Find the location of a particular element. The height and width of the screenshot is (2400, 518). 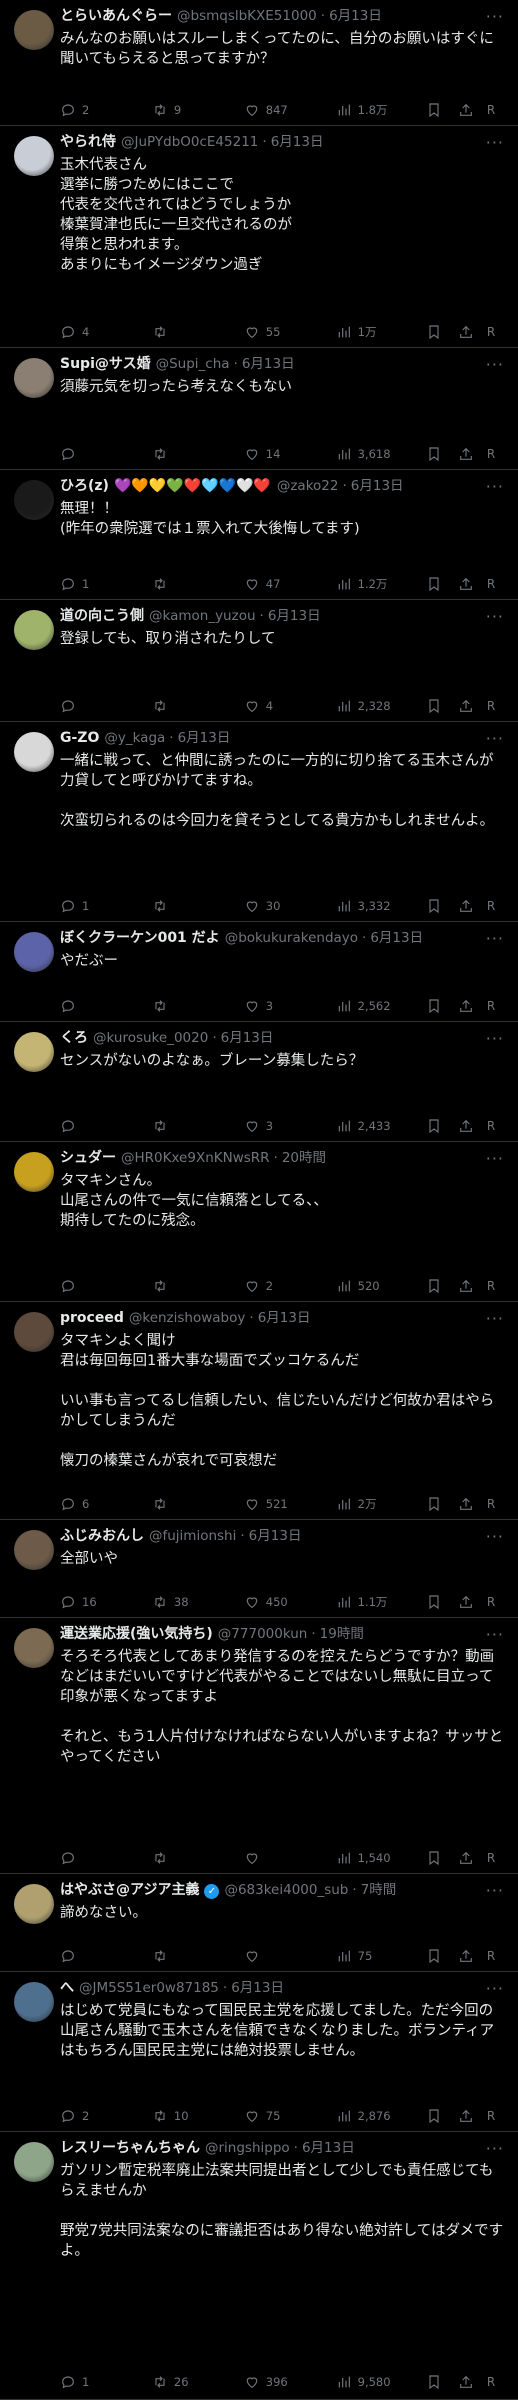

views-button: 1.1万 is located at coordinates (381, 1602).